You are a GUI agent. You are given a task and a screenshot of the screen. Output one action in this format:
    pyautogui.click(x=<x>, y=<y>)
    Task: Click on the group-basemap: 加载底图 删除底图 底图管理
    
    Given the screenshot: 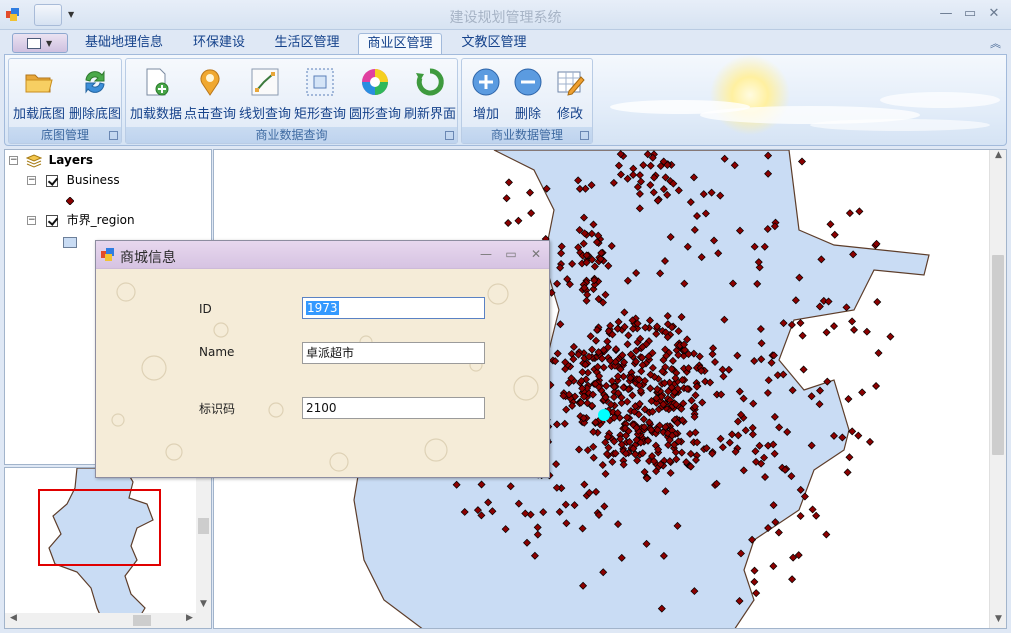 What is the action you would take?
    pyautogui.click(x=65, y=101)
    